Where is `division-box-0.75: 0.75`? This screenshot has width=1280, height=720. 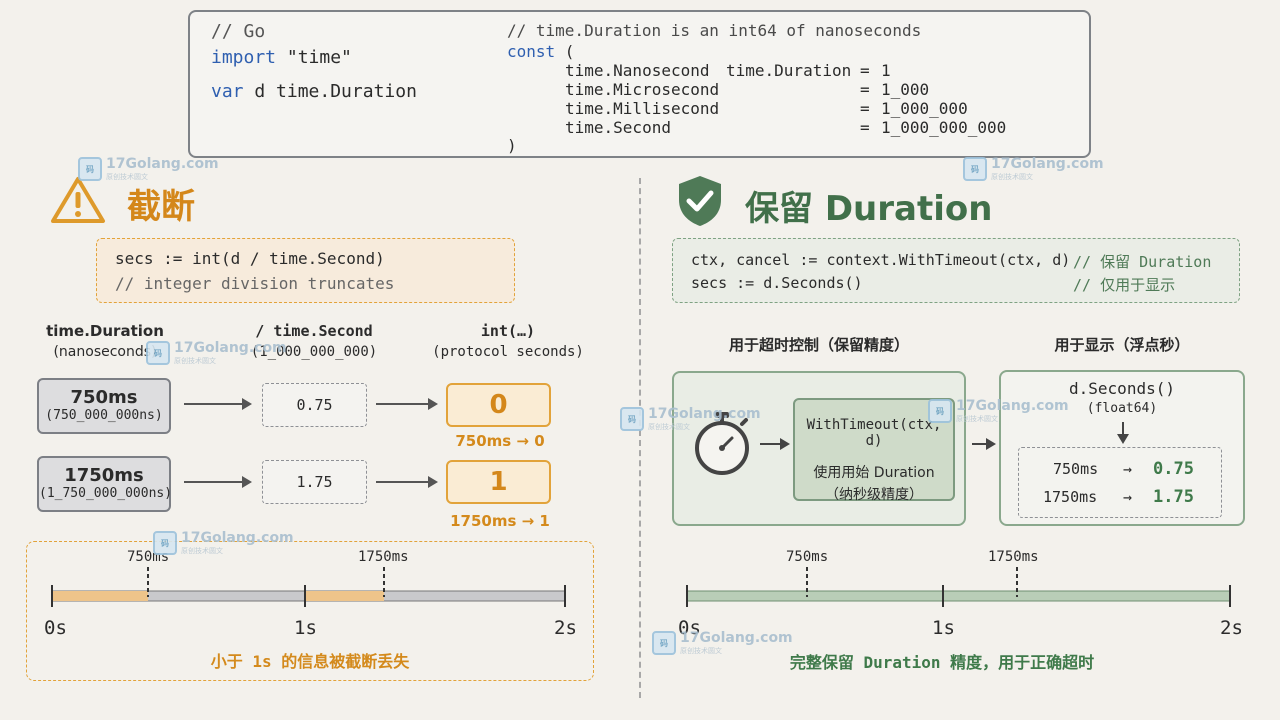
division-box-0.75: 0.75 is located at coordinates (314, 405).